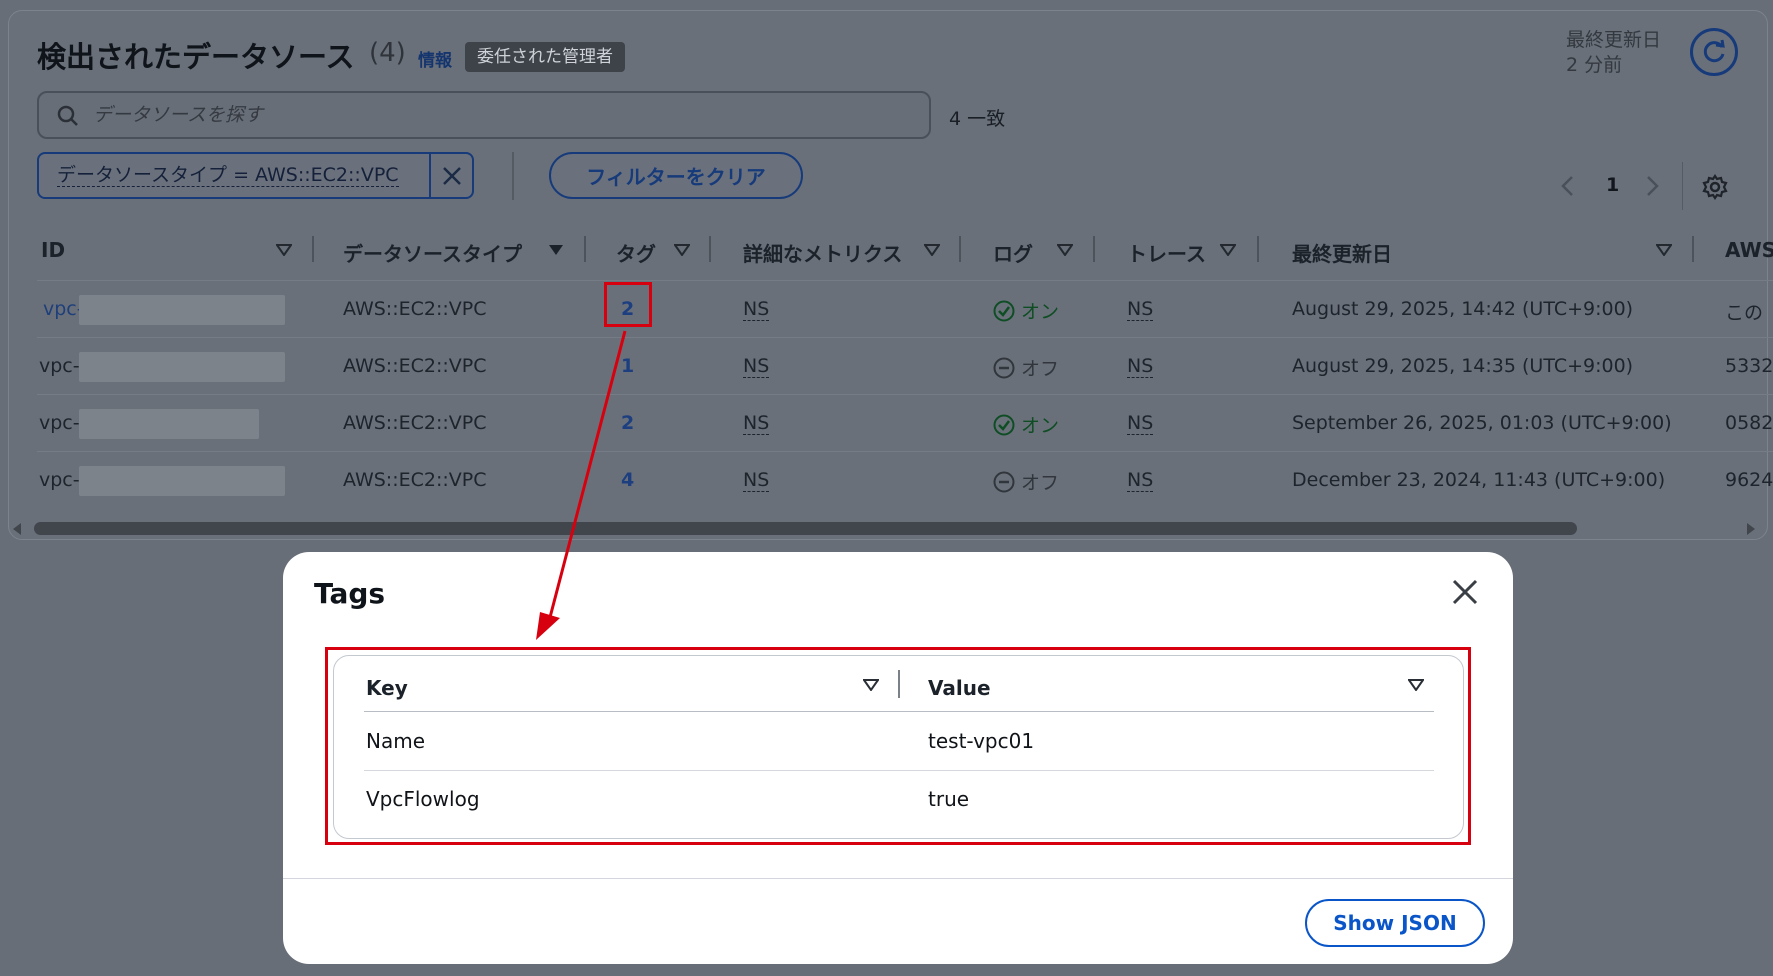  What do you see at coordinates (676, 175) in the screenshot?
I see `clear-filters-button: フィルターをクリア` at bounding box center [676, 175].